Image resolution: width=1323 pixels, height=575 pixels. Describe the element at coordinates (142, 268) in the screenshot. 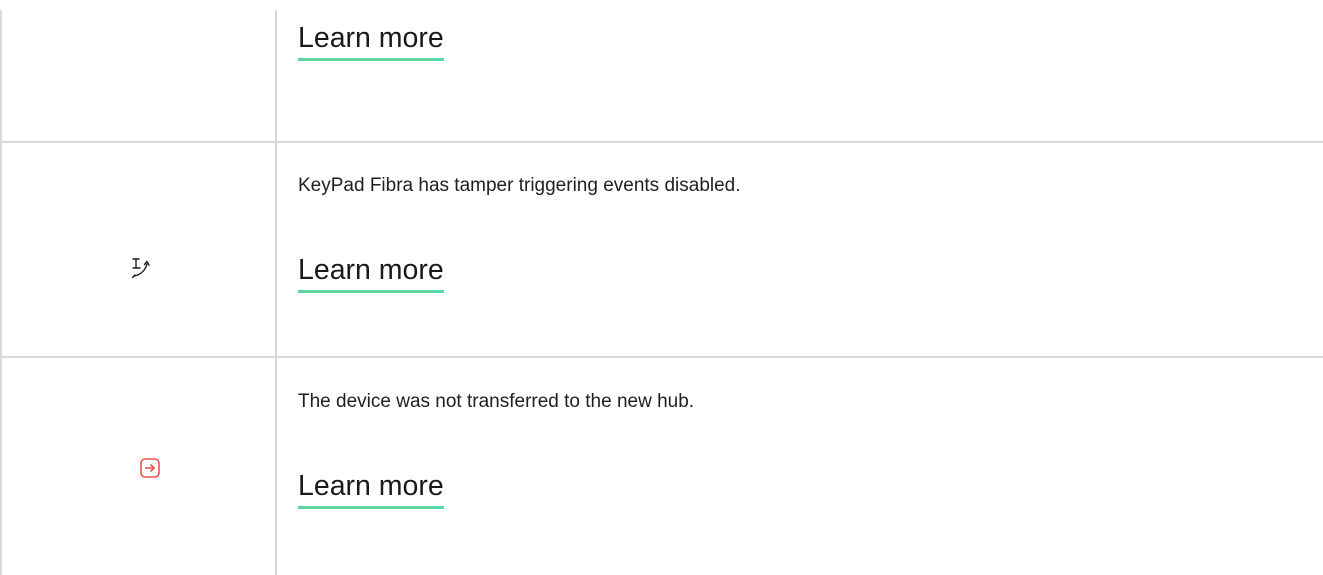

I see `tamper-icon` at that location.